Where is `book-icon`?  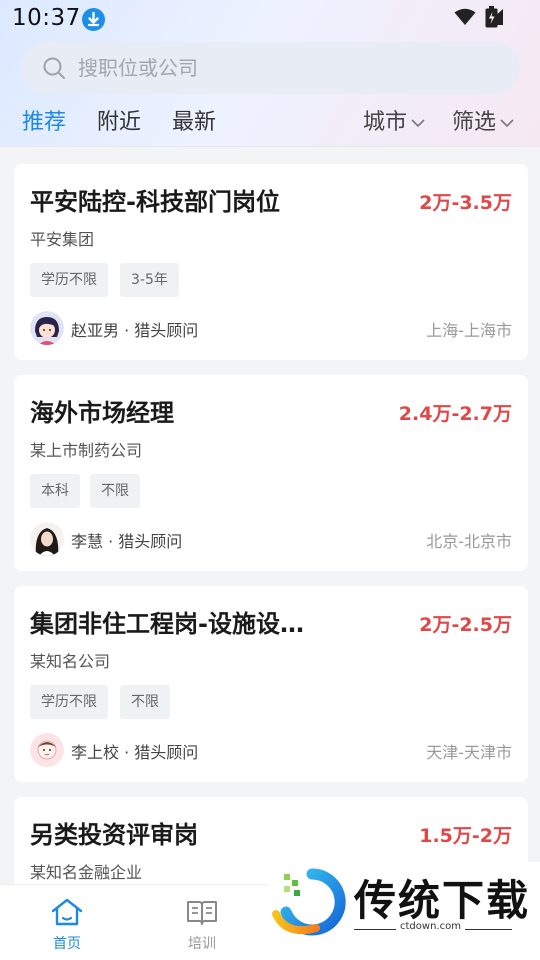
book-icon is located at coordinates (202, 913).